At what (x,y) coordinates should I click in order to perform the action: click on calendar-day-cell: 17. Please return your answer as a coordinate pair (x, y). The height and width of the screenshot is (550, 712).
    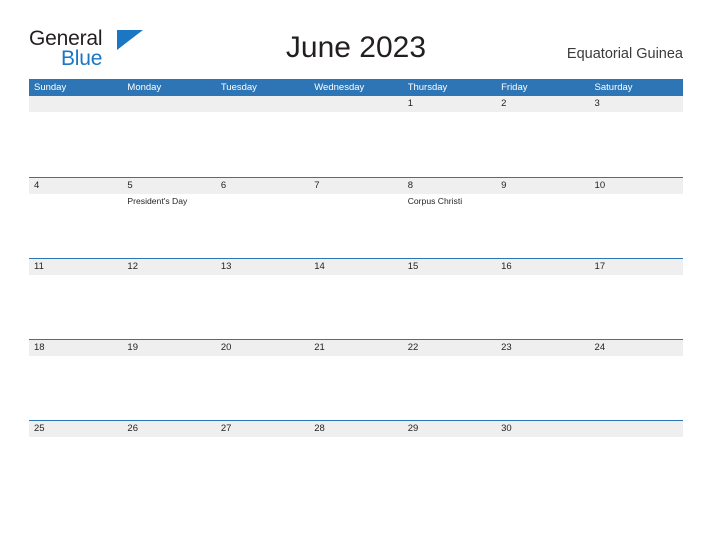
    Looking at the image, I should click on (636, 299).